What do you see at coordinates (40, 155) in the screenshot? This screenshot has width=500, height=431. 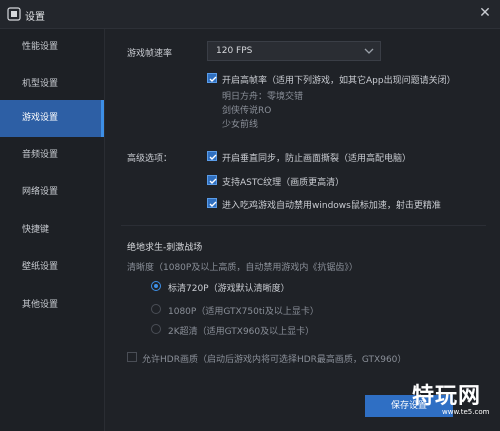 I see `sidebar-item-label: 音频设置` at bounding box center [40, 155].